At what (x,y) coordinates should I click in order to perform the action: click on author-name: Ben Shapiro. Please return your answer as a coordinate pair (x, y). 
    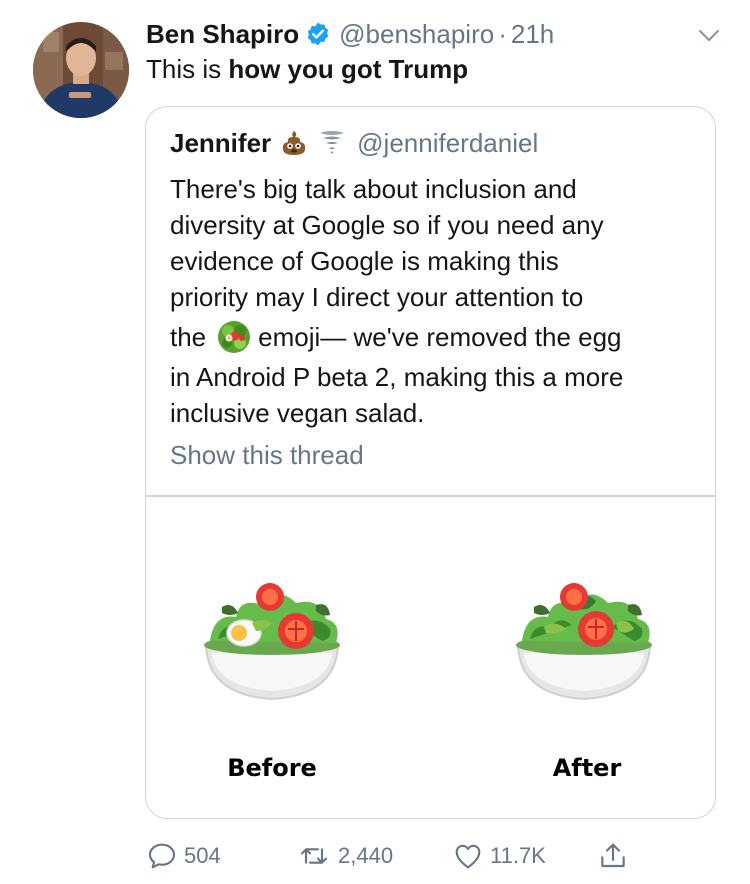
    Looking at the image, I should click on (222, 34).